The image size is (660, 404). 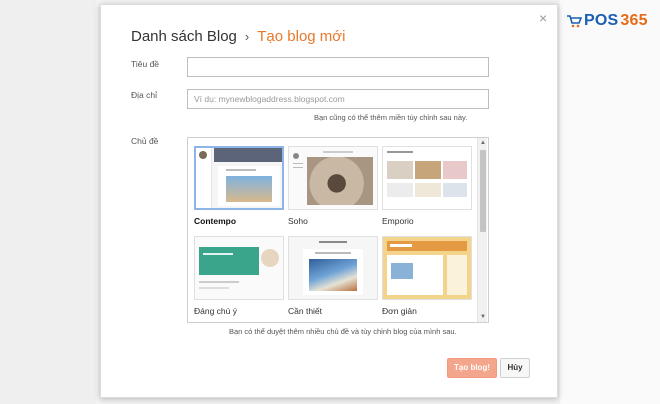 I want to click on theme-thumbnail-essential, so click(x=333, y=268).